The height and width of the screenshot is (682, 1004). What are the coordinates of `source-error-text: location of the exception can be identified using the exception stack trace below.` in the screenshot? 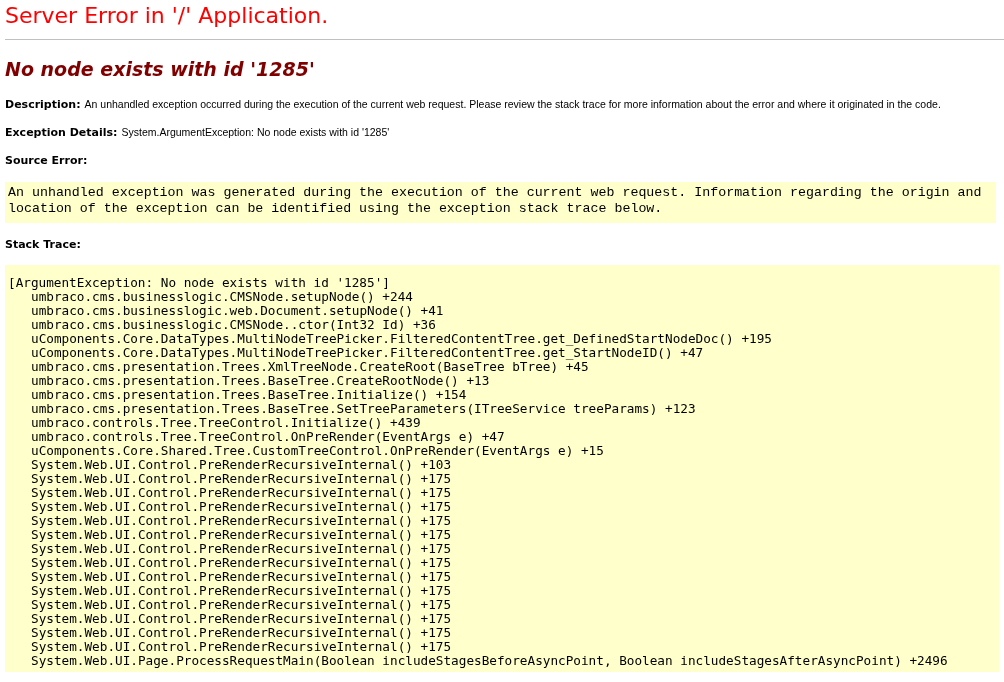 It's located at (336, 209).